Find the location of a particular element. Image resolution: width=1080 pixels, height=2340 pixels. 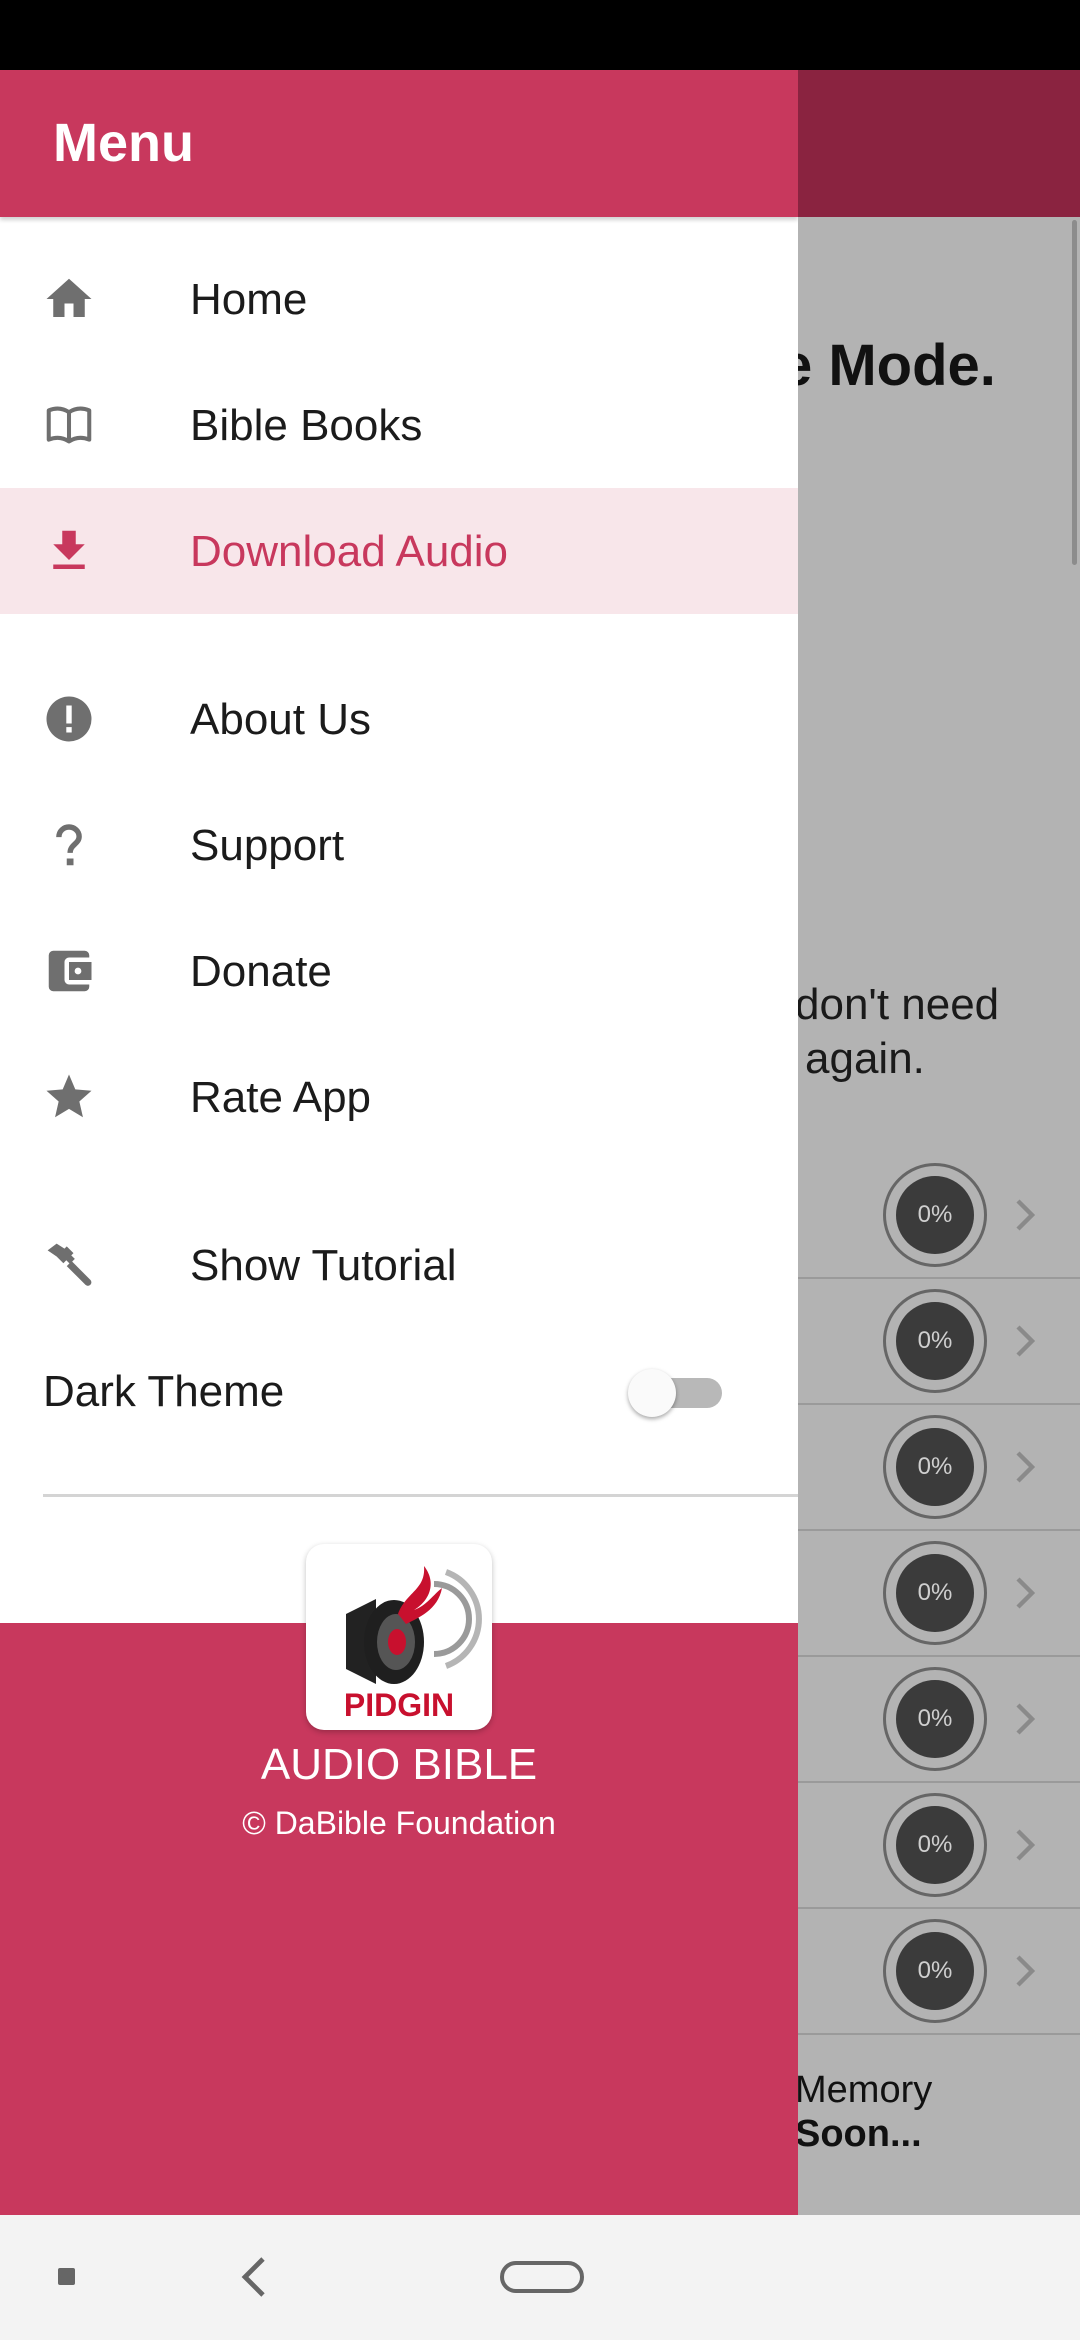

menu-item-show-tutorial: Show Tutorial is located at coordinates (399, 1265).